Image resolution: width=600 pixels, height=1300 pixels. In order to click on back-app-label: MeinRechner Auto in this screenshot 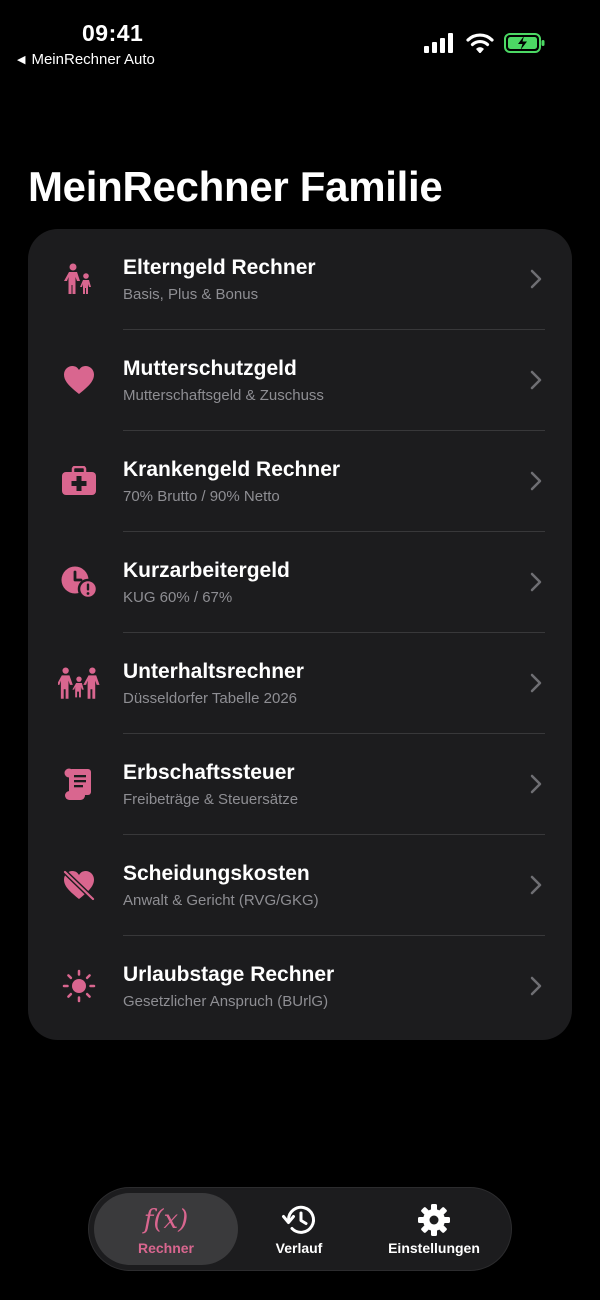, I will do `click(93, 59)`.